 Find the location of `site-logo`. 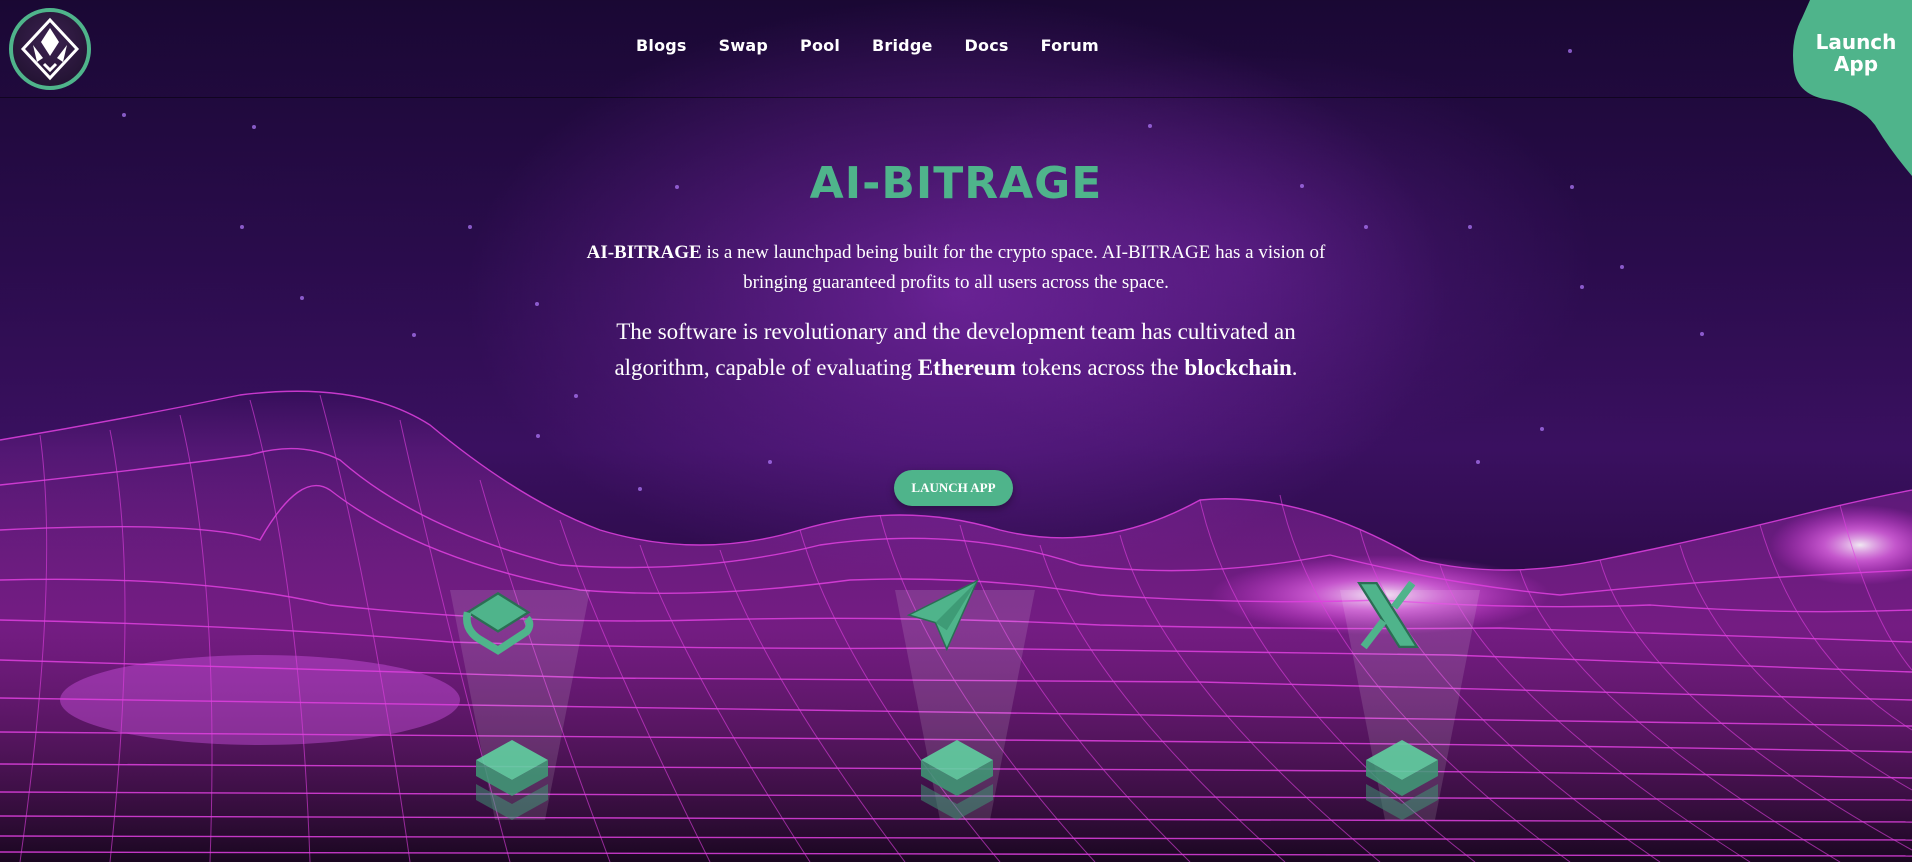

site-logo is located at coordinates (50, 49).